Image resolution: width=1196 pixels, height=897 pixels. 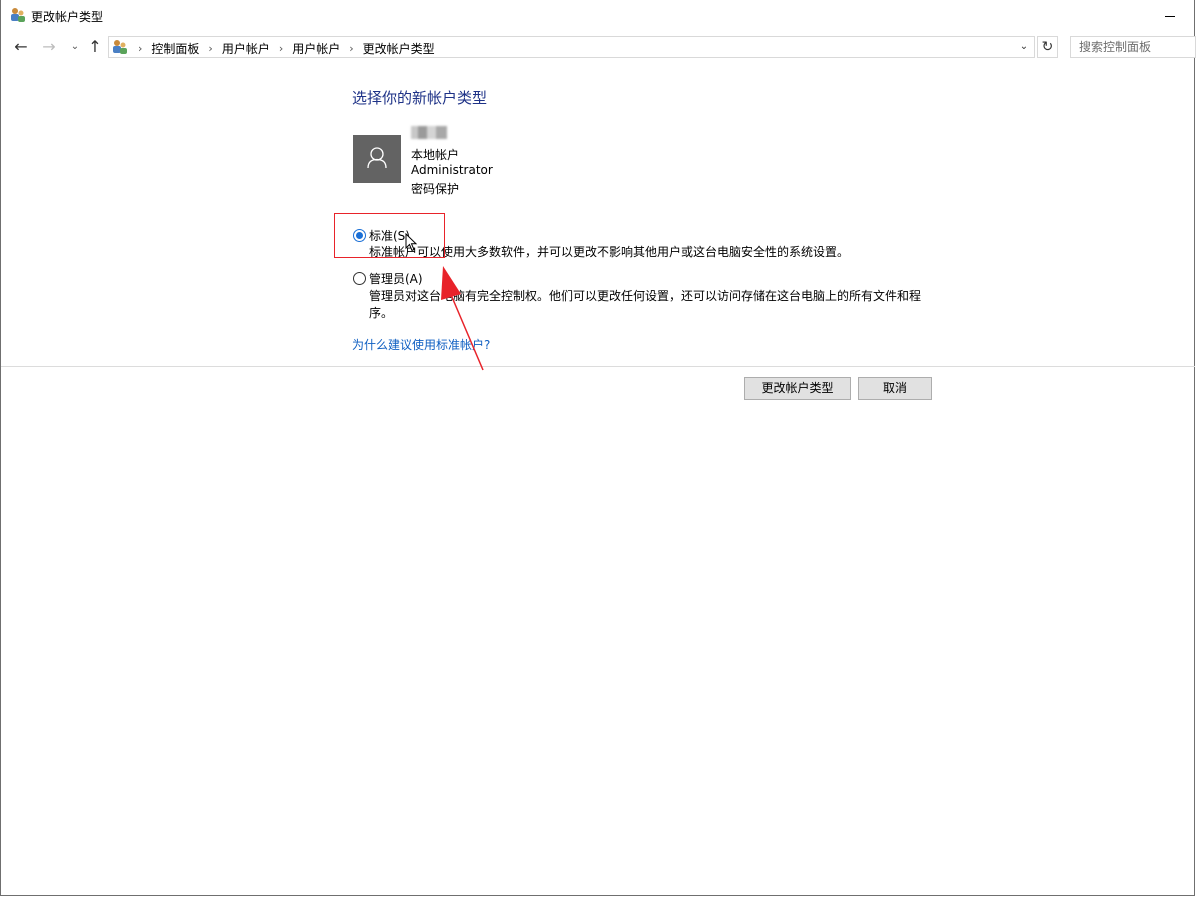 I want to click on page-title: 选择你的新帐户类型, so click(x=420, y=98).